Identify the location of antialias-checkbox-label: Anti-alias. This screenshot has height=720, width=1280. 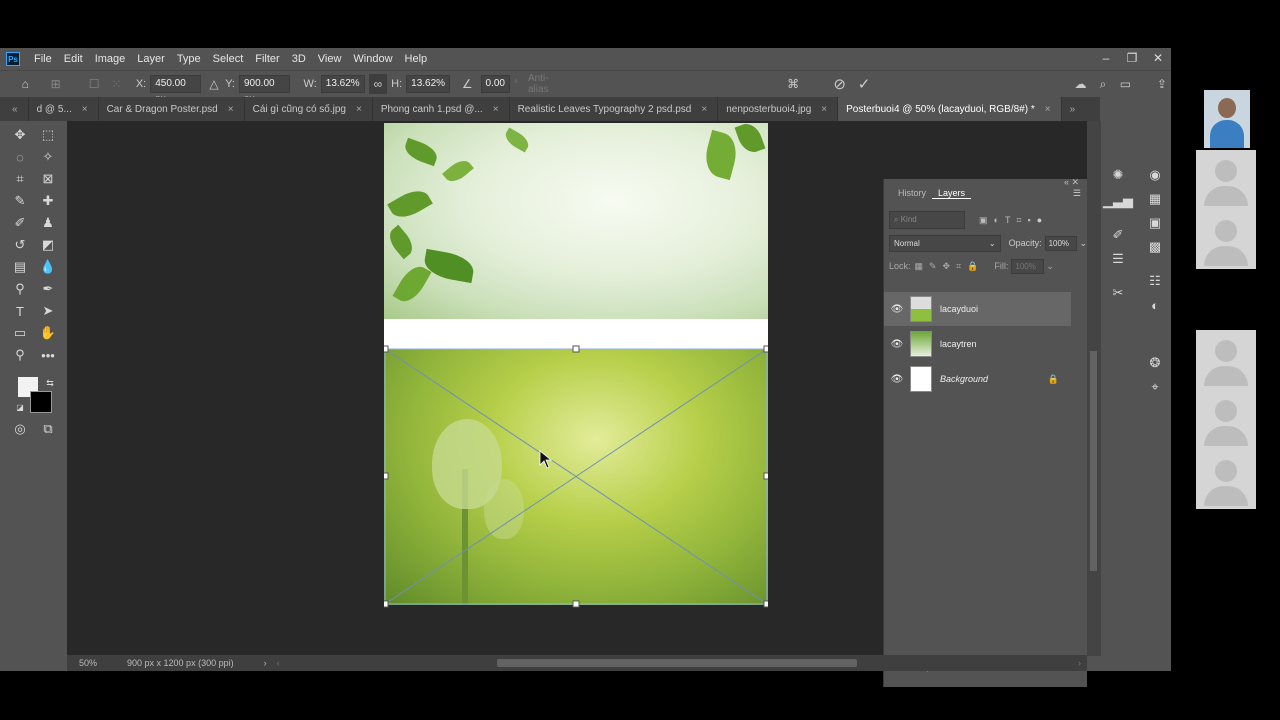
(547, 84).